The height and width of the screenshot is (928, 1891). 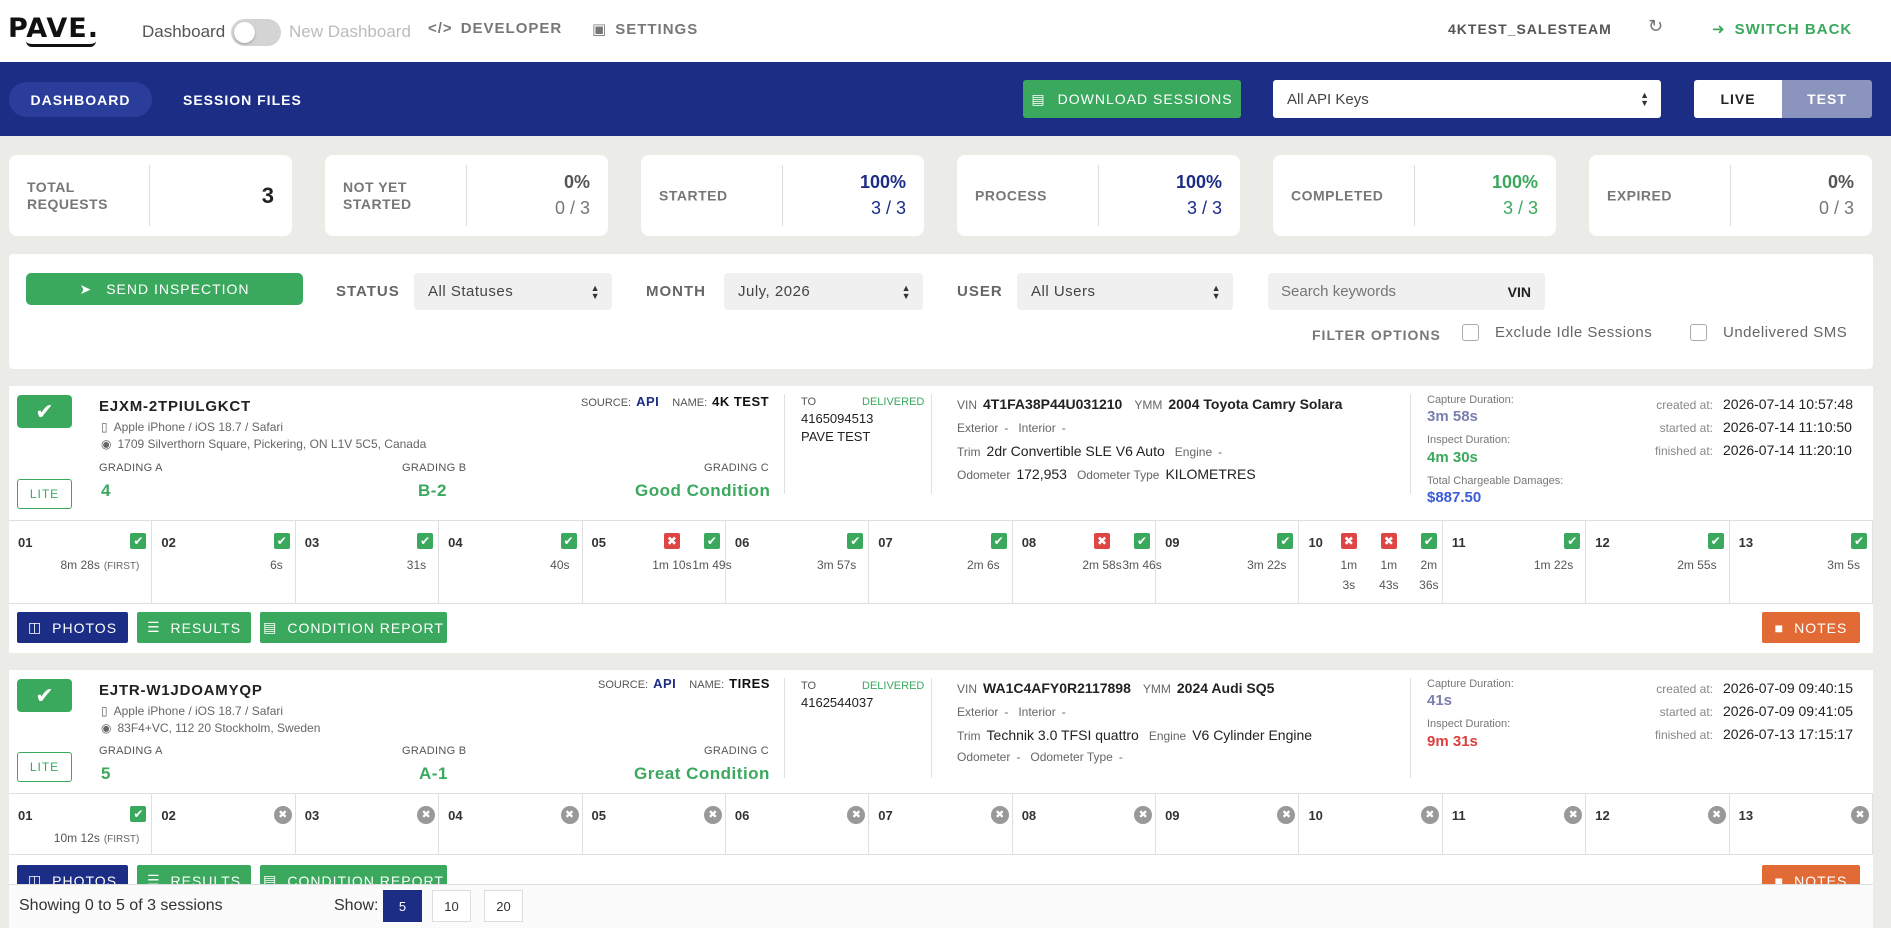 What do you see at coordinates (823, 291) in the screenshot?
I see `month-select: July, 2026 ▲ ▼` at bounding box center [823, 291].